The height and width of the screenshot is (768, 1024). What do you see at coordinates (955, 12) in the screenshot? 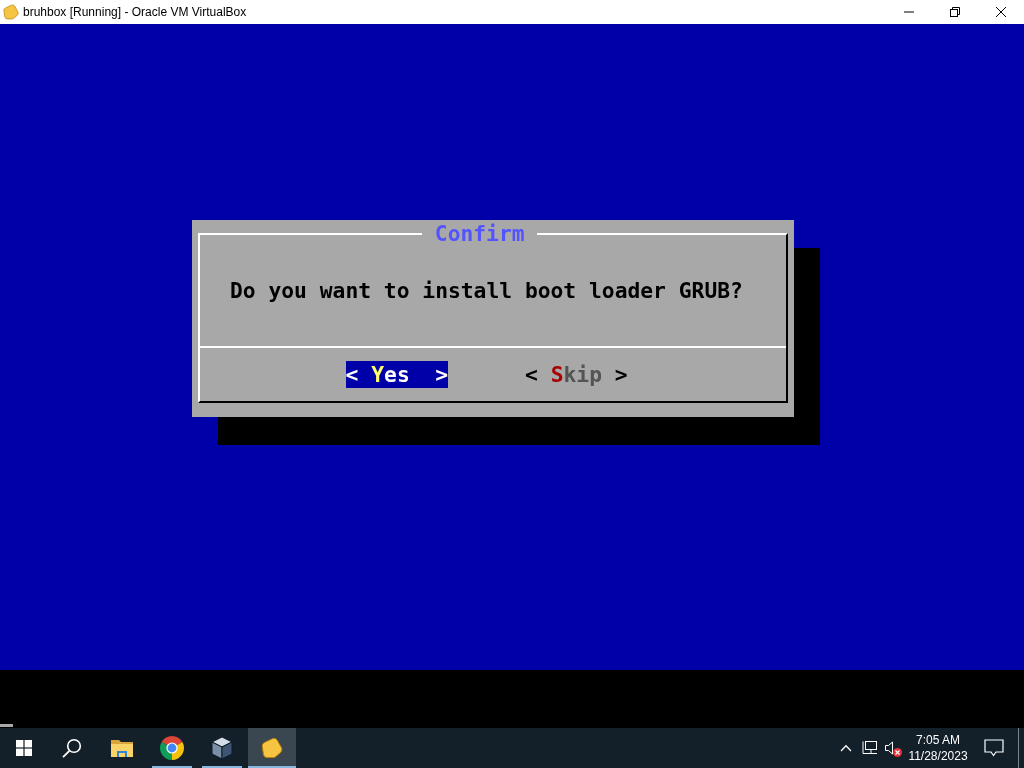
I see `restore-icon` at bounding box center [955, 12].